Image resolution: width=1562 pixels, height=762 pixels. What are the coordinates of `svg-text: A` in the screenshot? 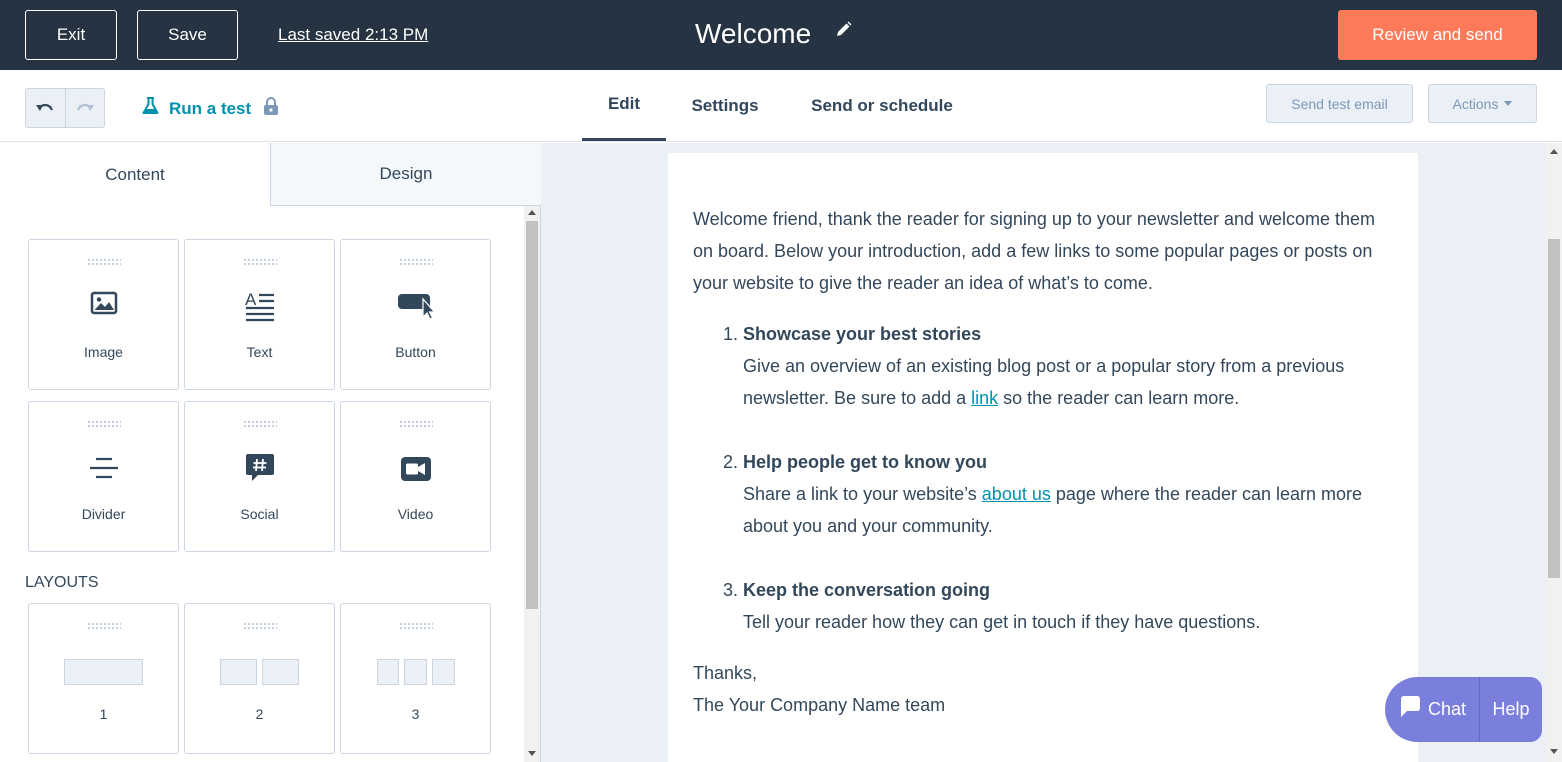 It's located at (251, 299).